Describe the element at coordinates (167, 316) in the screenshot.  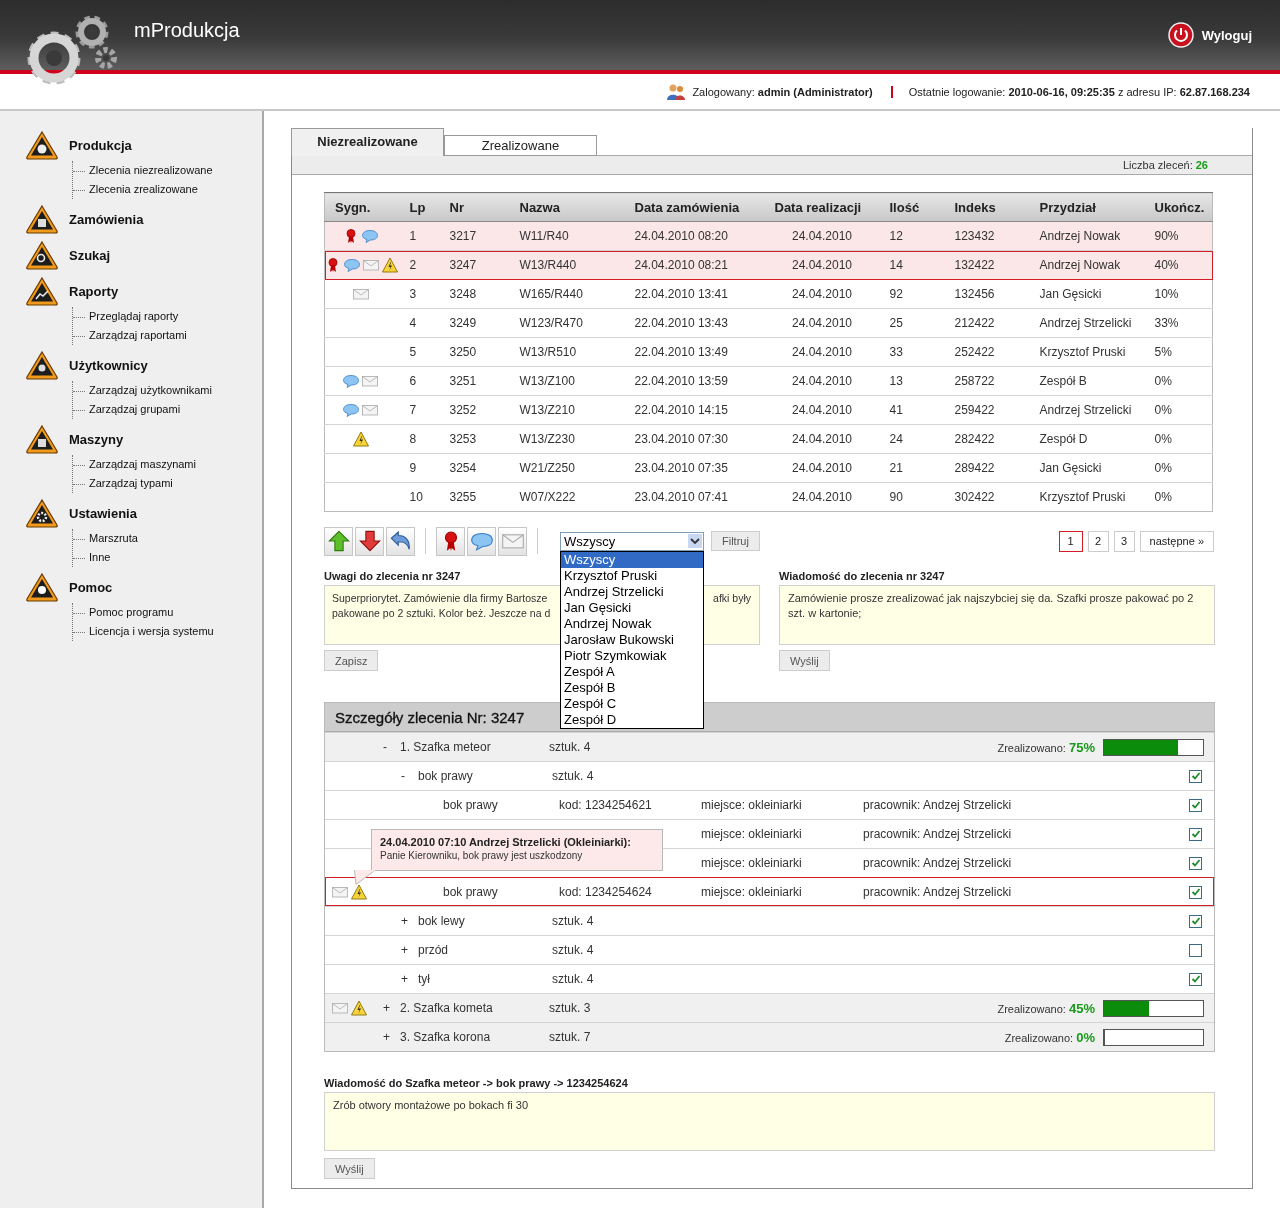
I see `menu-item: Przeglądaj raporty` at that location.